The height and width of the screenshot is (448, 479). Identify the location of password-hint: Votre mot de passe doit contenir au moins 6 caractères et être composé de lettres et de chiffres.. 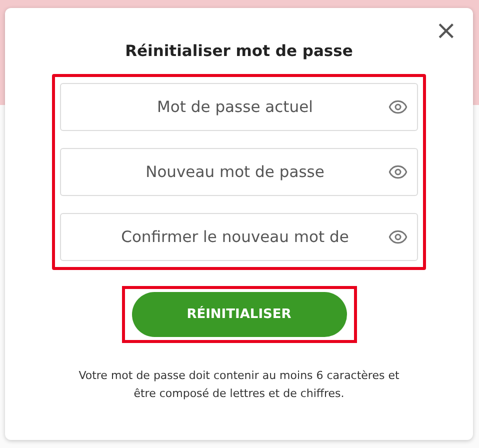
(239, 385).